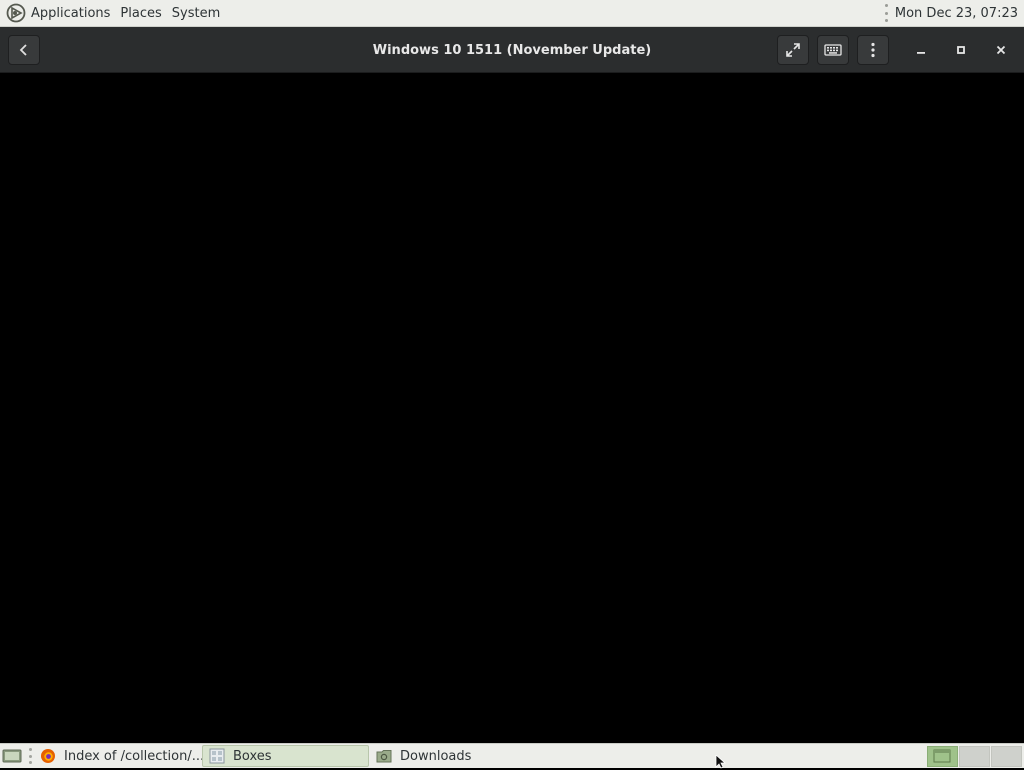  I want to click on keyboard-button, so click(833, 50).